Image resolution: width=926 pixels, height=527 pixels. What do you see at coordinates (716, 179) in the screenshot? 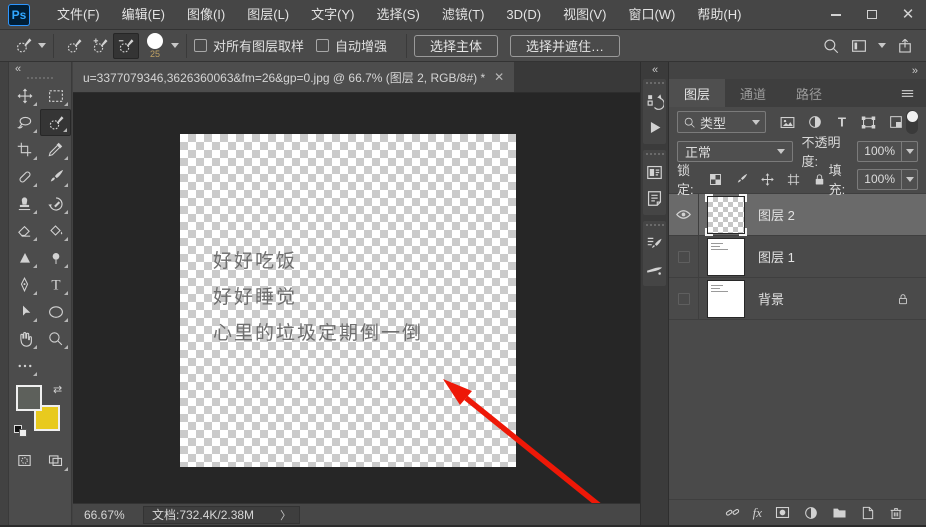
I see `lock-transparency-button` at bounding box center [716, 179].